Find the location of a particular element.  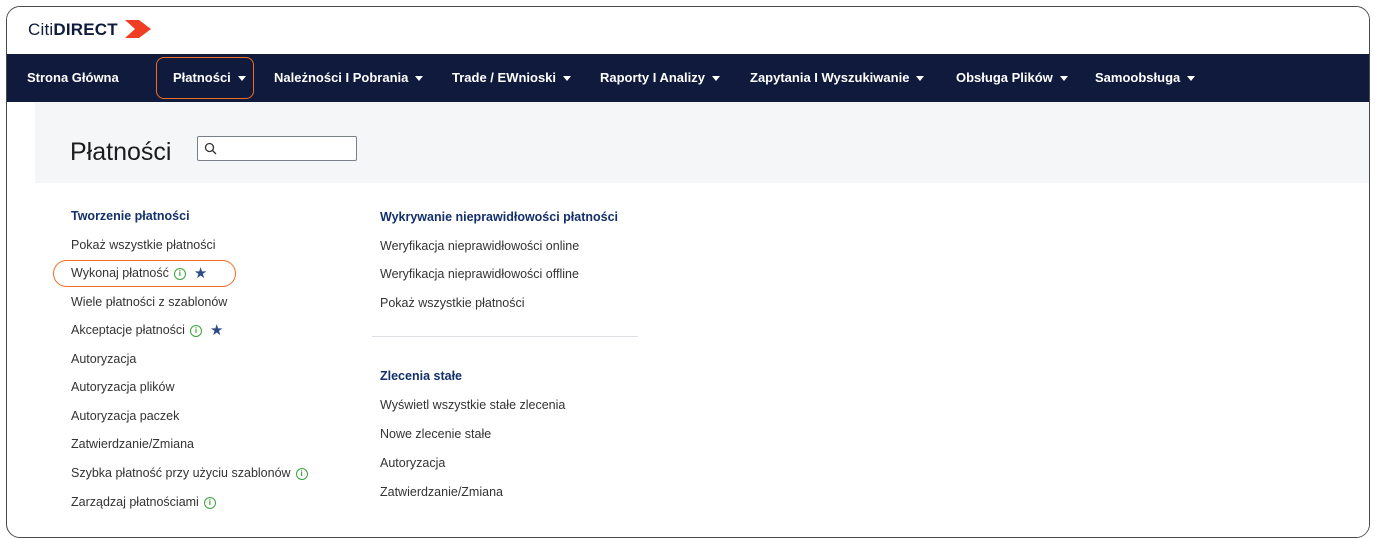

link-new-standing-order: Nowe zlecenie stałe is located at coordinates (435, 434).